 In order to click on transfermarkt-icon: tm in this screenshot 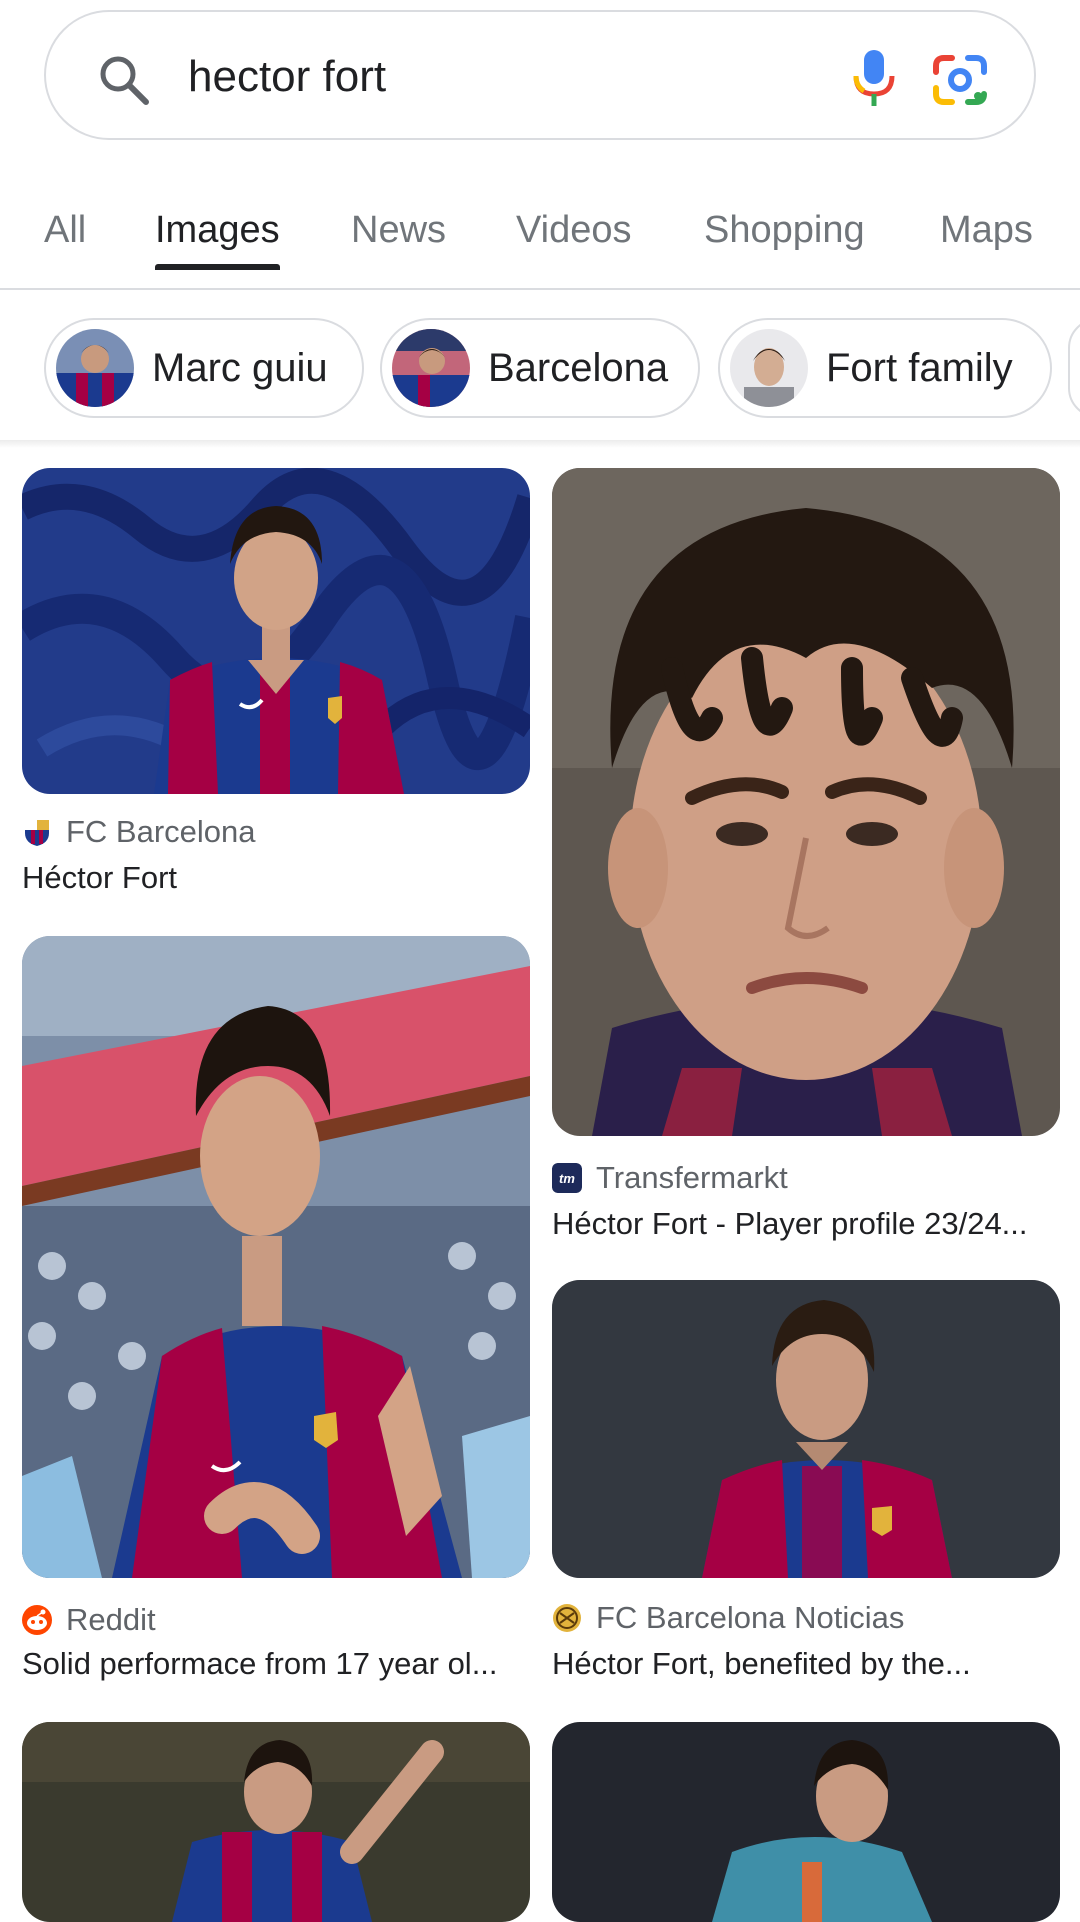, I will do `click(567, 1178)`.